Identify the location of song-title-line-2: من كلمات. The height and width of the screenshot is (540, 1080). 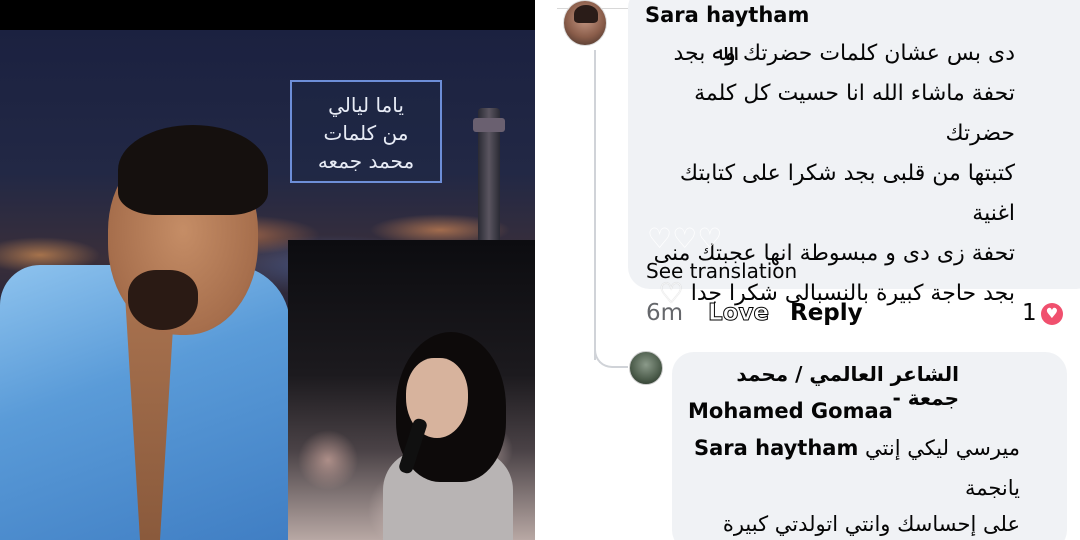
(366, 133).